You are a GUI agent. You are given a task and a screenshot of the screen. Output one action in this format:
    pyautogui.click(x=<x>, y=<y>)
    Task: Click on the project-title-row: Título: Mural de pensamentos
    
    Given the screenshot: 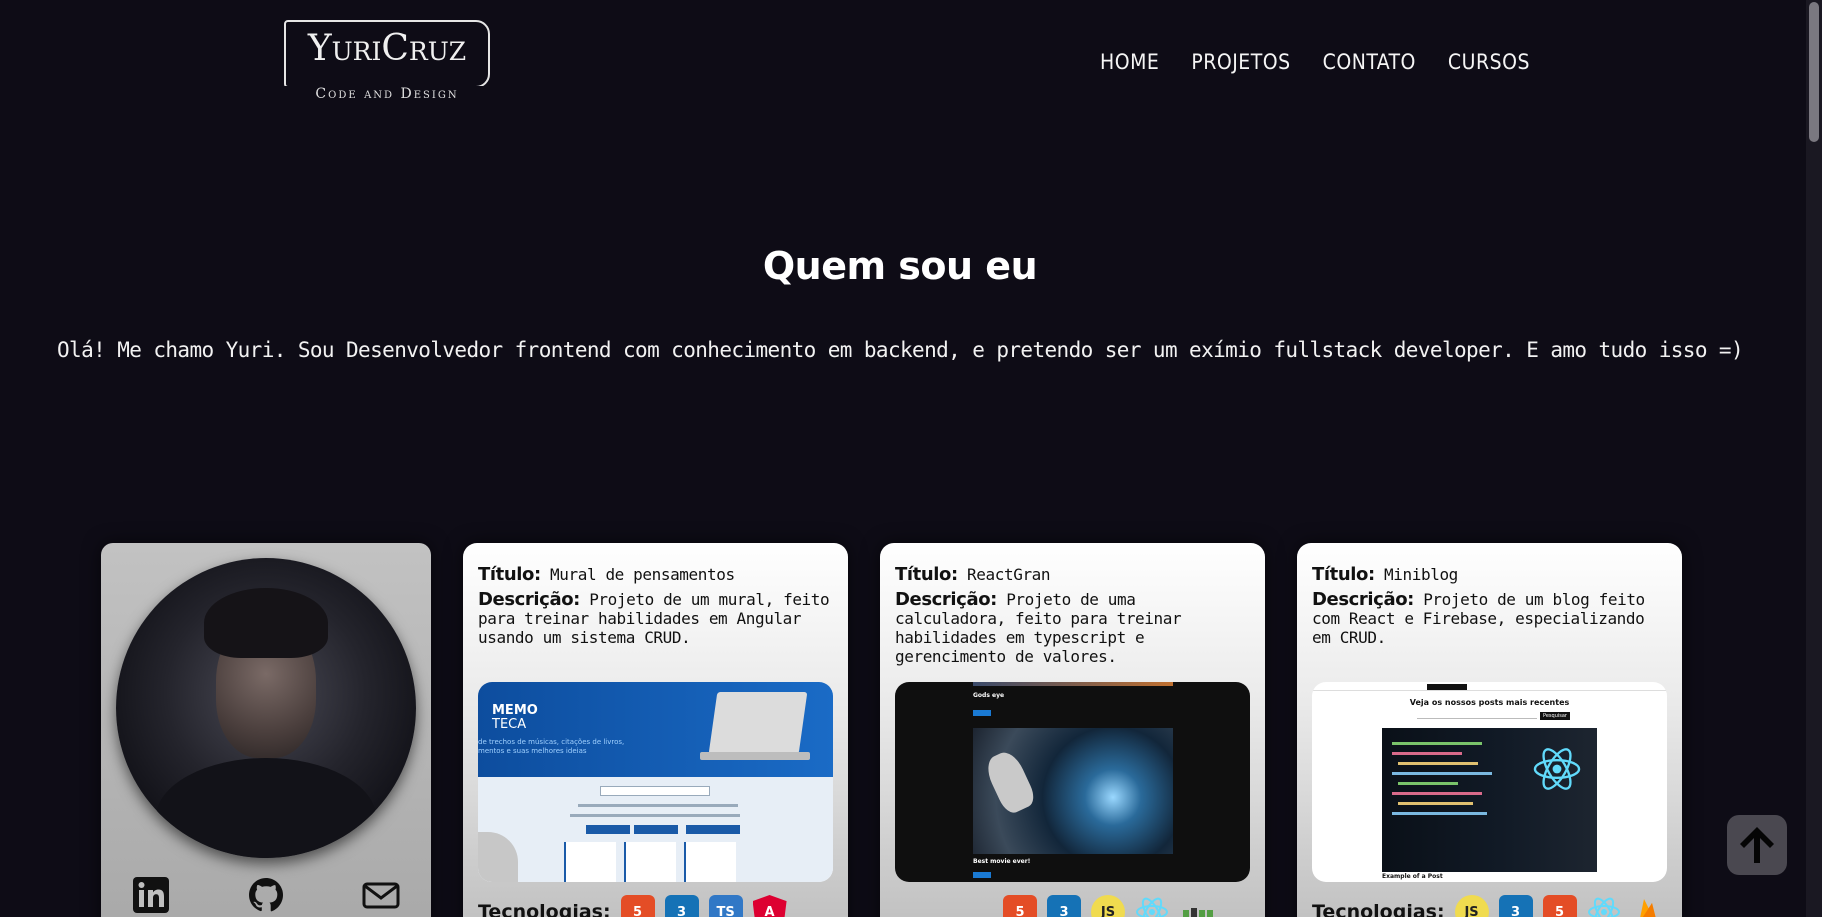 What is the action you would take?
    pyautogui.click(x=655, y=574)
    